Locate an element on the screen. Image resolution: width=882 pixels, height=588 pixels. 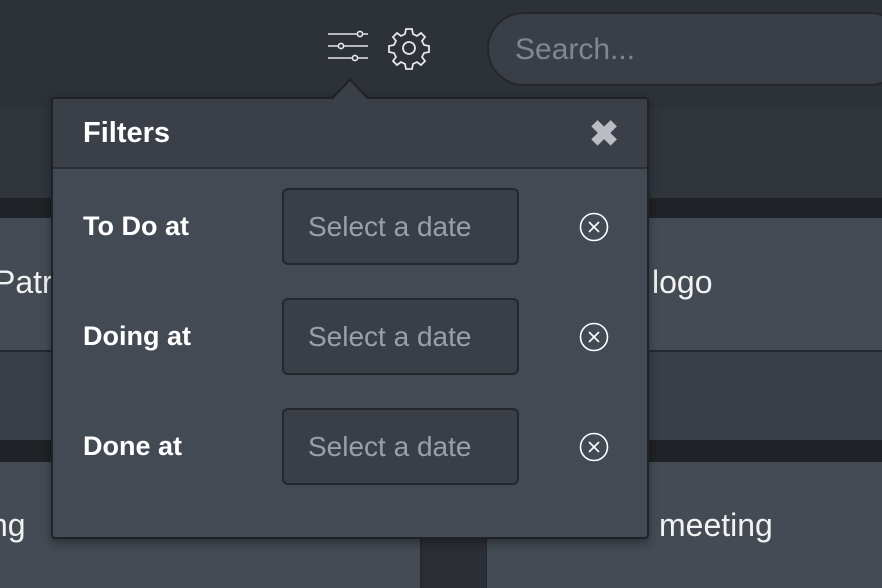
filter-label-todo: To Do at is located at coordinates (136, 226).